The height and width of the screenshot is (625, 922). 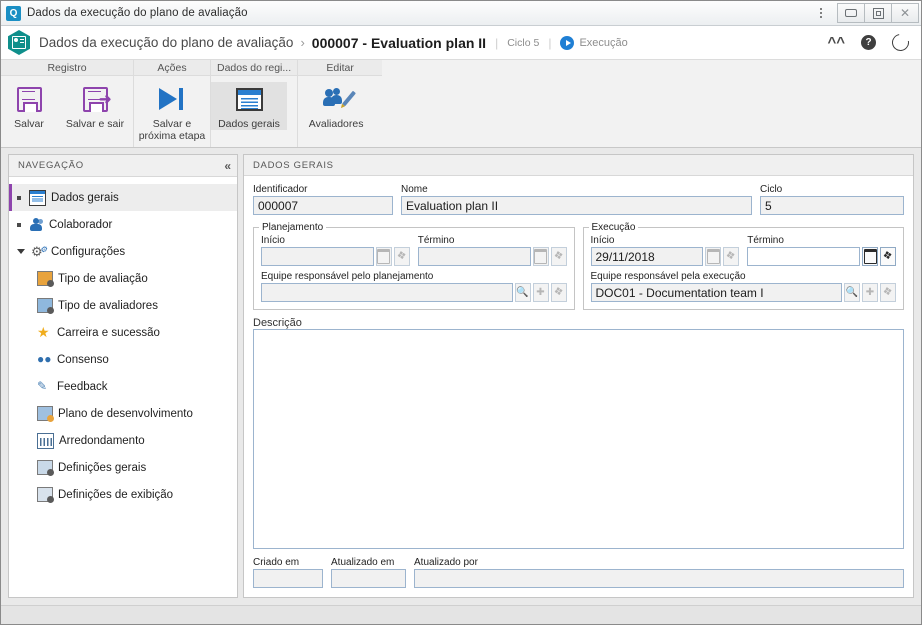 I want to click on calendar-icon, so click(x=384, y=256).